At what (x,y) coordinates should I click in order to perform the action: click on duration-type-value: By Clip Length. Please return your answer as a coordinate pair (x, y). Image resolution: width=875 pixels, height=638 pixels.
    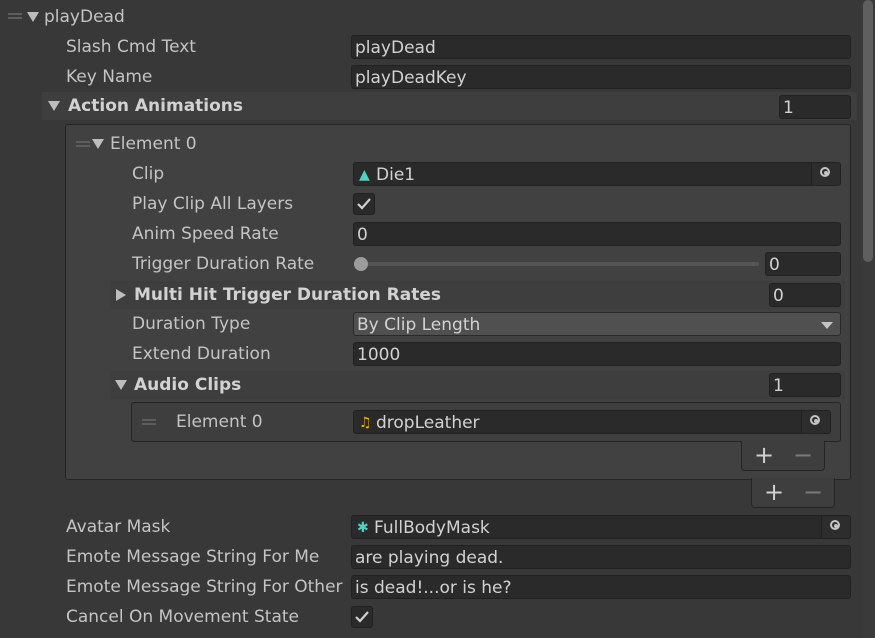
    Looking at the image, I should click on (419, 325).